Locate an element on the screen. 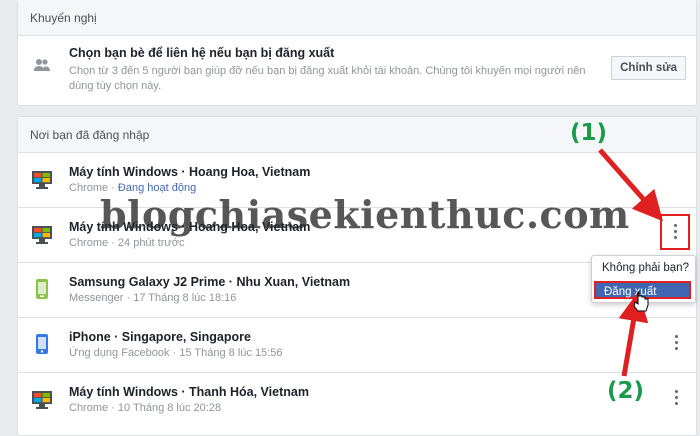 The width and height of the screenshot is (700, 436). annotation-arrows is located at coordinates (630, 262).